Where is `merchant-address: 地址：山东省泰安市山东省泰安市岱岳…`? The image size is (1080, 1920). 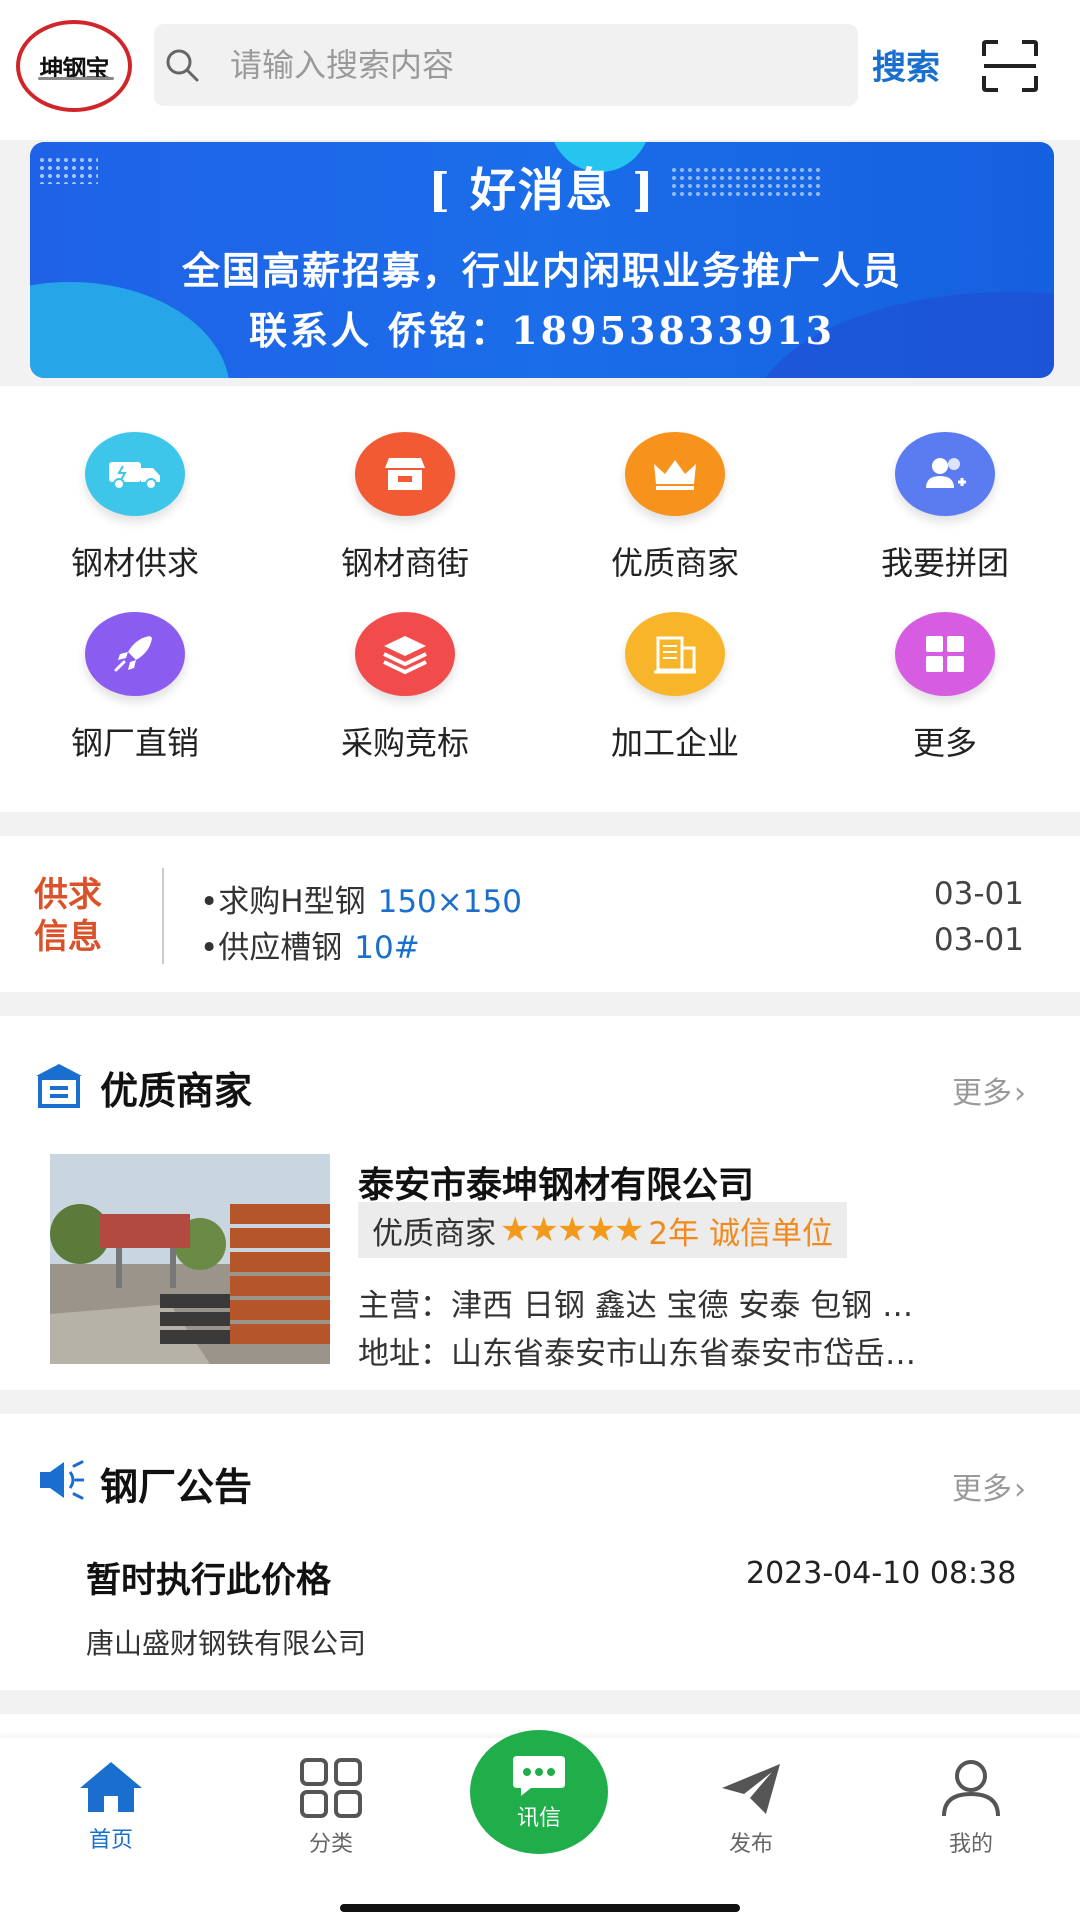
merchant-address: 地址：山东省泰安市山东省泰安市岱岳… is located at coordinates (637, 1354).